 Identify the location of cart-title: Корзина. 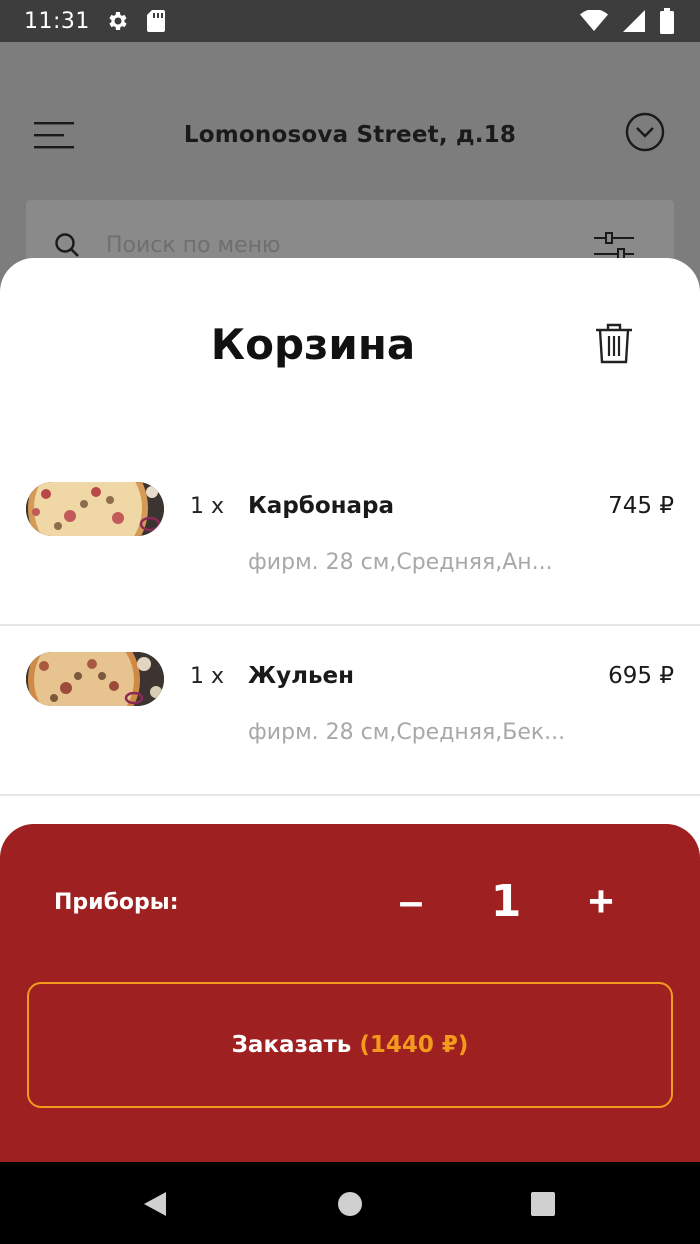
(313, 344).